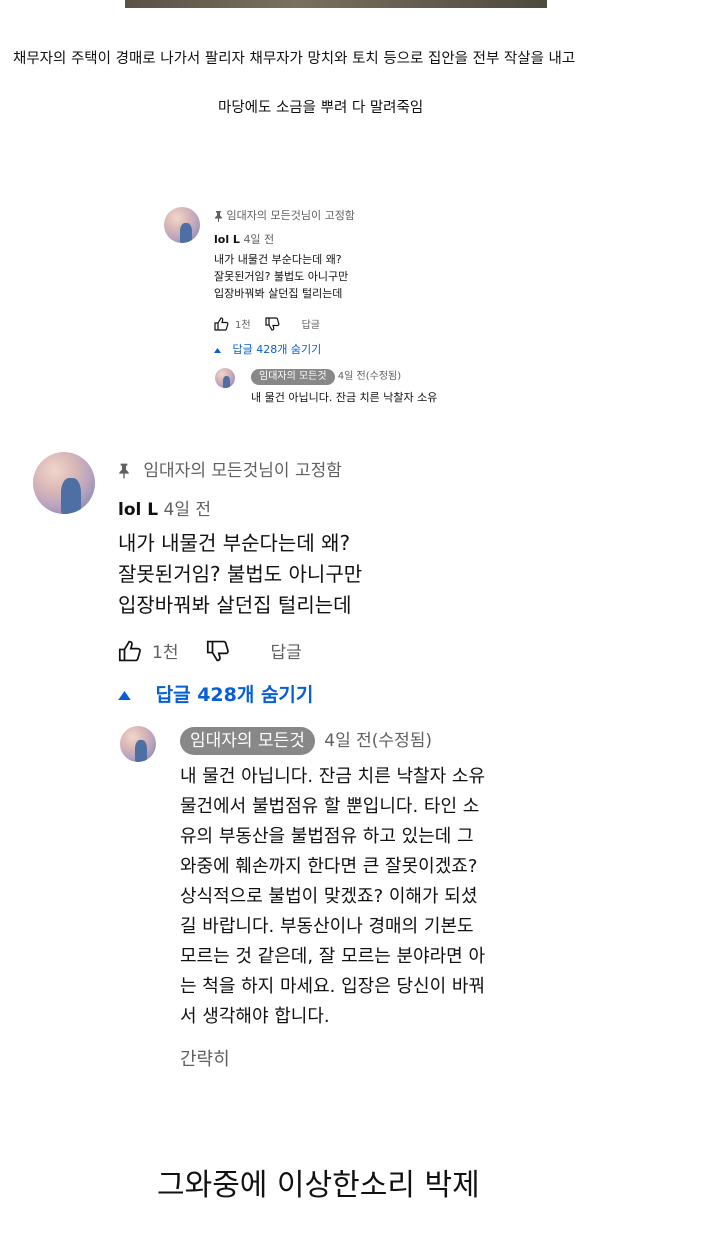 This screenshot has height=1256, width=714. What do you see at coordinates (277, 349) in the screenshot?
I see `replies-toggle-label-small: 답글 428개 숨기기` at bounding box center [277, 349].